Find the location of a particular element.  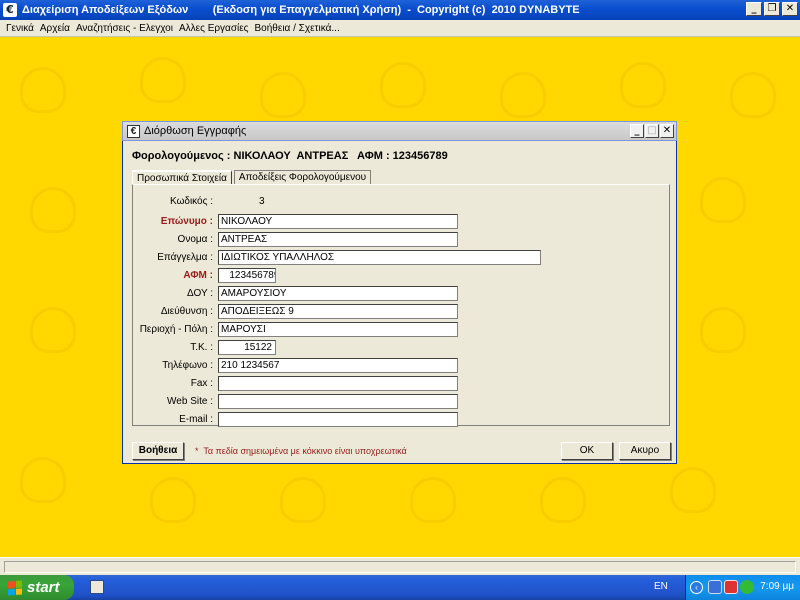

quick-launch-icon is located at coordinates (97, 587).